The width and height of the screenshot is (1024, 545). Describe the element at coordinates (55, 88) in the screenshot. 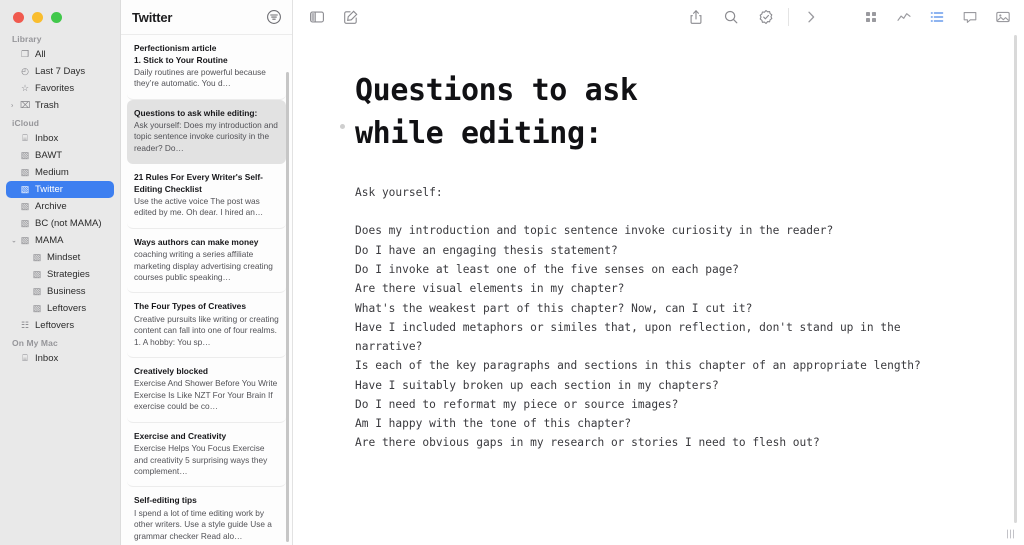

I see `sidebar-item-label: Favorites` at that location.